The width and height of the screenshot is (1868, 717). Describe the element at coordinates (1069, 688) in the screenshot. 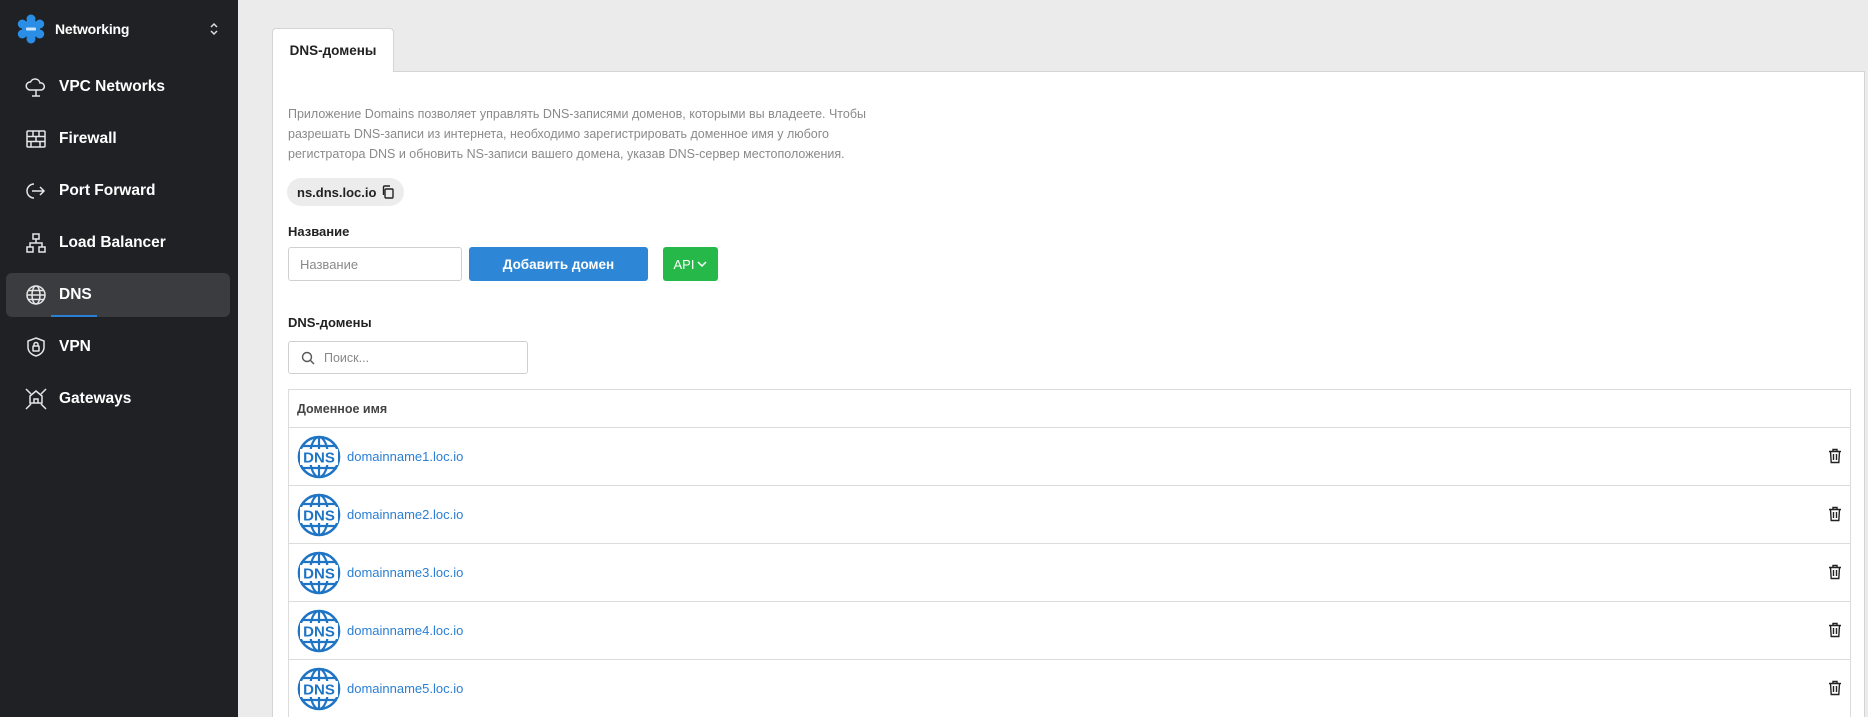

I see `table-row: DNS domainname5.loc.io` at that location.